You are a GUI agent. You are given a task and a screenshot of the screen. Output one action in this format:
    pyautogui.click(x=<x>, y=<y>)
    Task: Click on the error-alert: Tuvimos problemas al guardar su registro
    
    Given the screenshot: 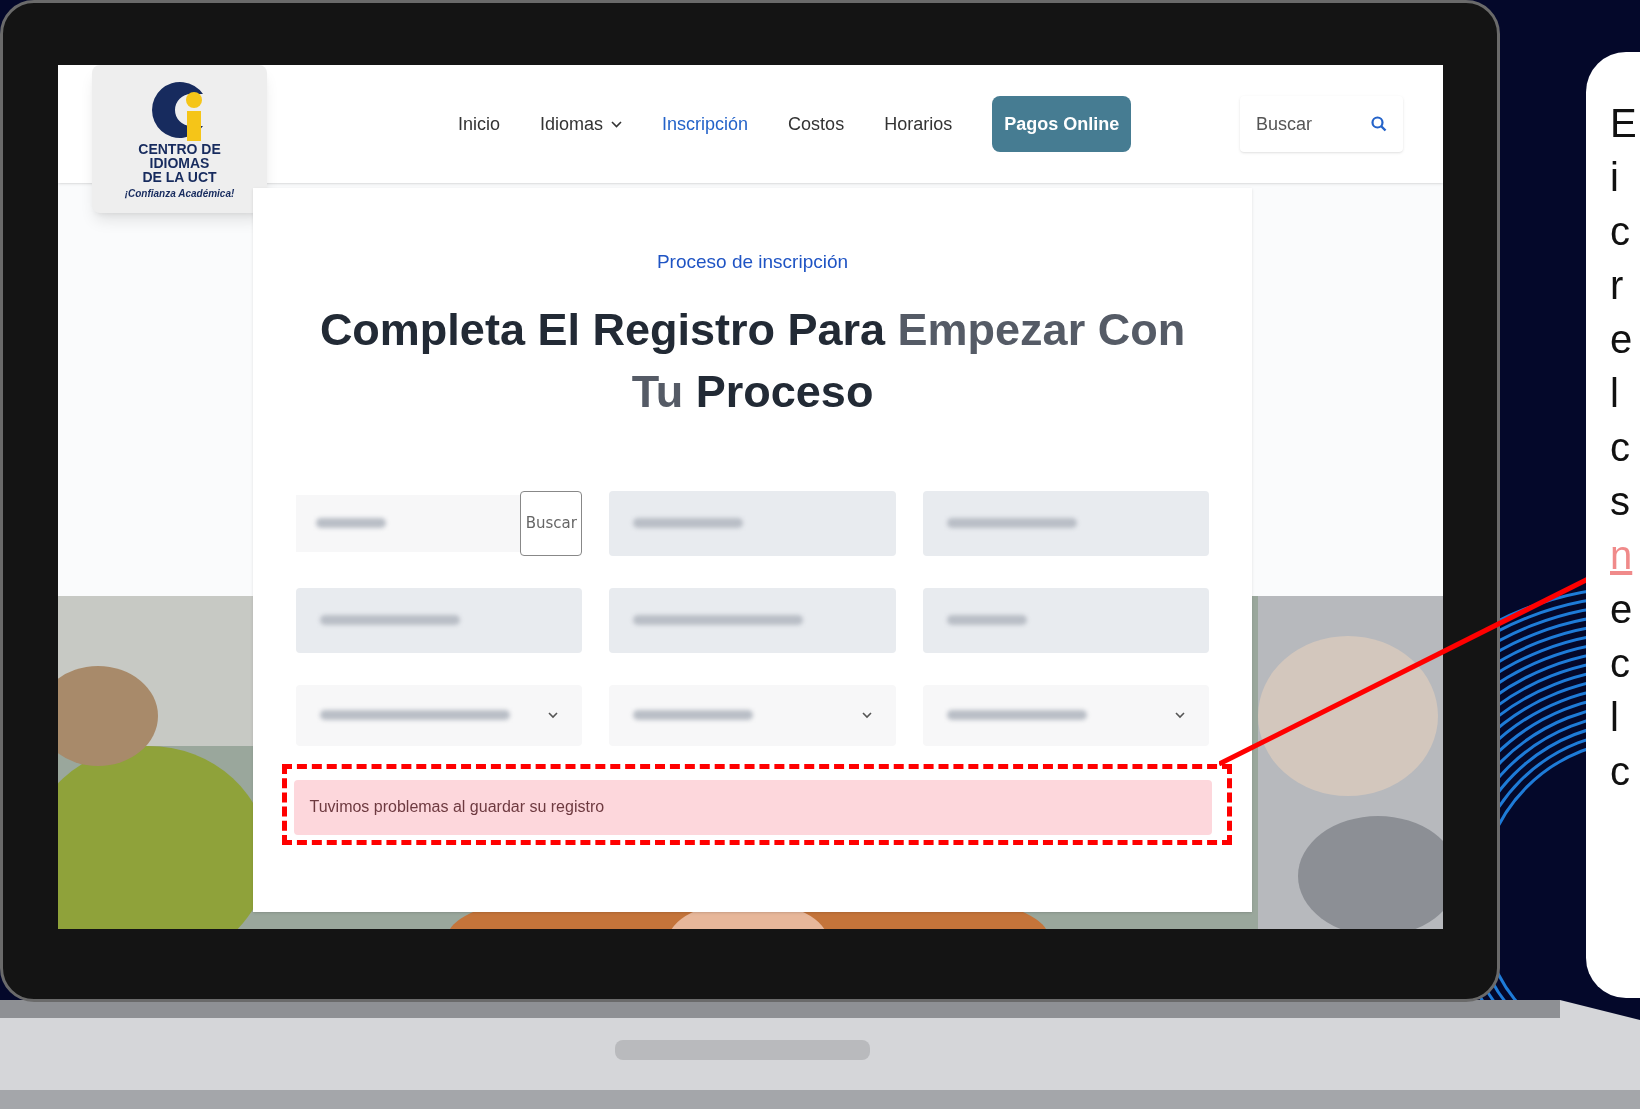 What is the action you would take?
    pyautogui.click(x=752, y=807)
    